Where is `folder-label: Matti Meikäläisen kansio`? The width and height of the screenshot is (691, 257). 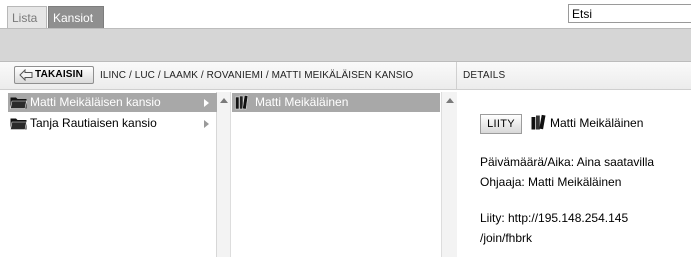 folder-label: Matti Meikäläisen kansio is located at coordinates (95, 102).